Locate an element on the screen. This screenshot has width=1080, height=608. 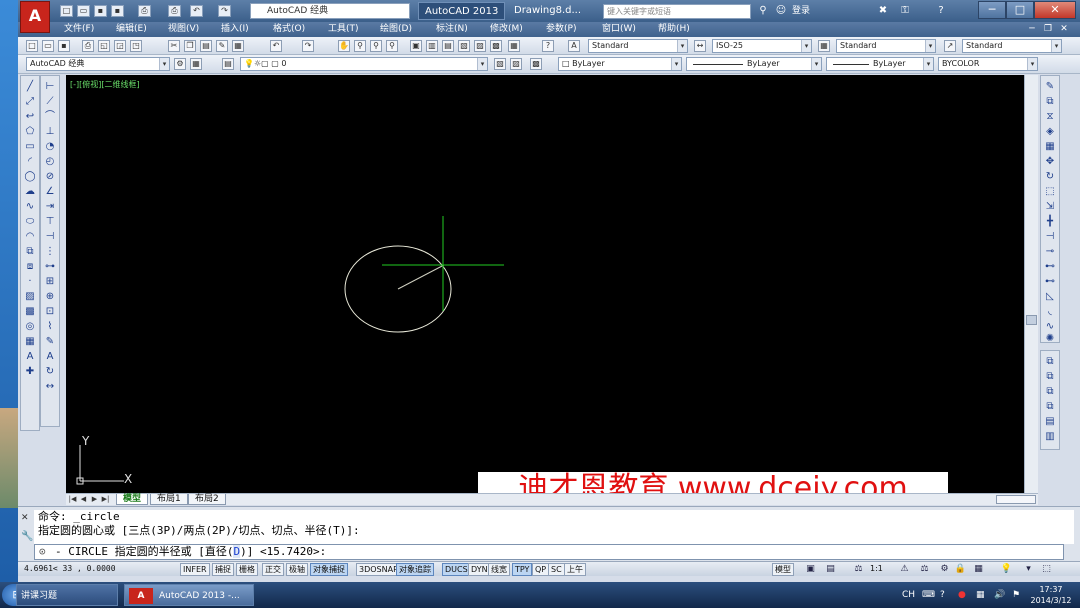
new-icon: □ is located at coordinates (32, 46).